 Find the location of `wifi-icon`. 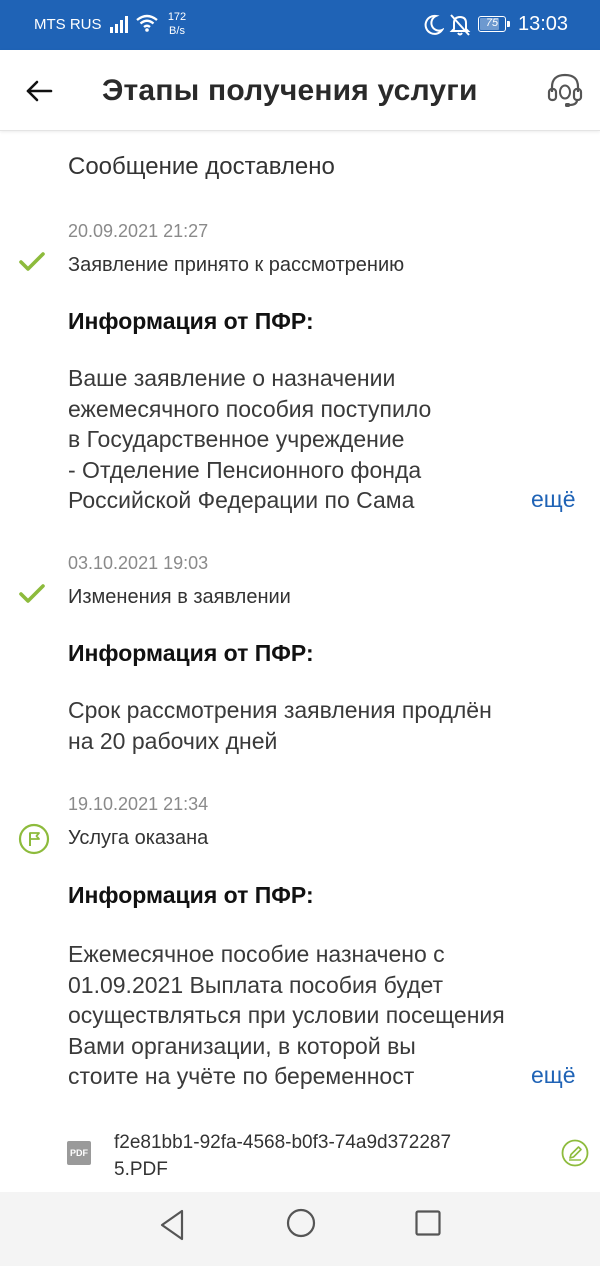

wifi-icon is located at coordinates (147, 23).